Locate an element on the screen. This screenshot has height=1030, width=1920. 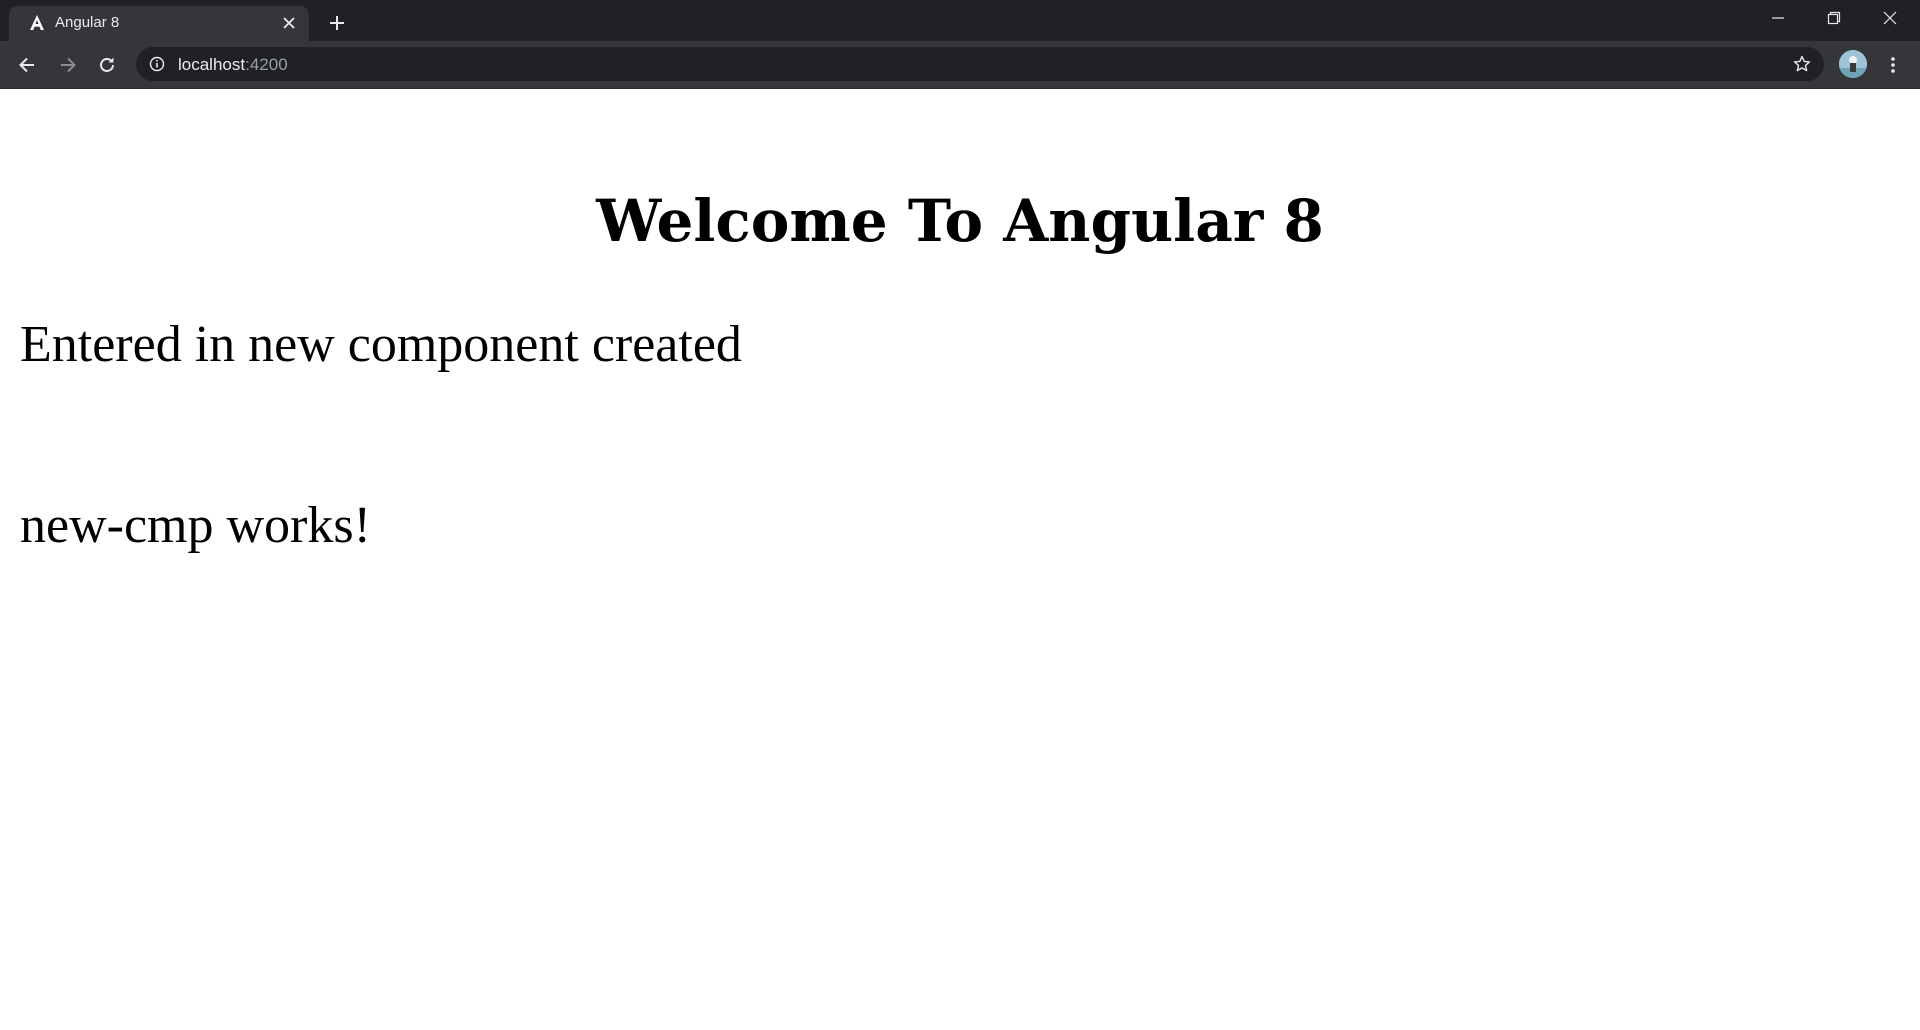
reload-icon is located at coordinates (107, 65).